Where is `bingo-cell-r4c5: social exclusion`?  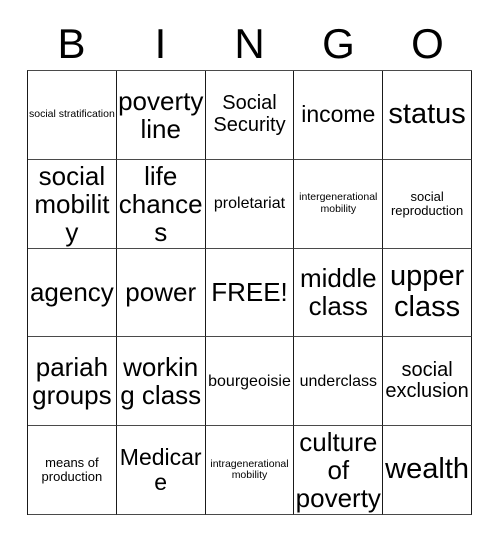 bingo-cell-r4c5: social exclusion is located at coordinates (427, 382).